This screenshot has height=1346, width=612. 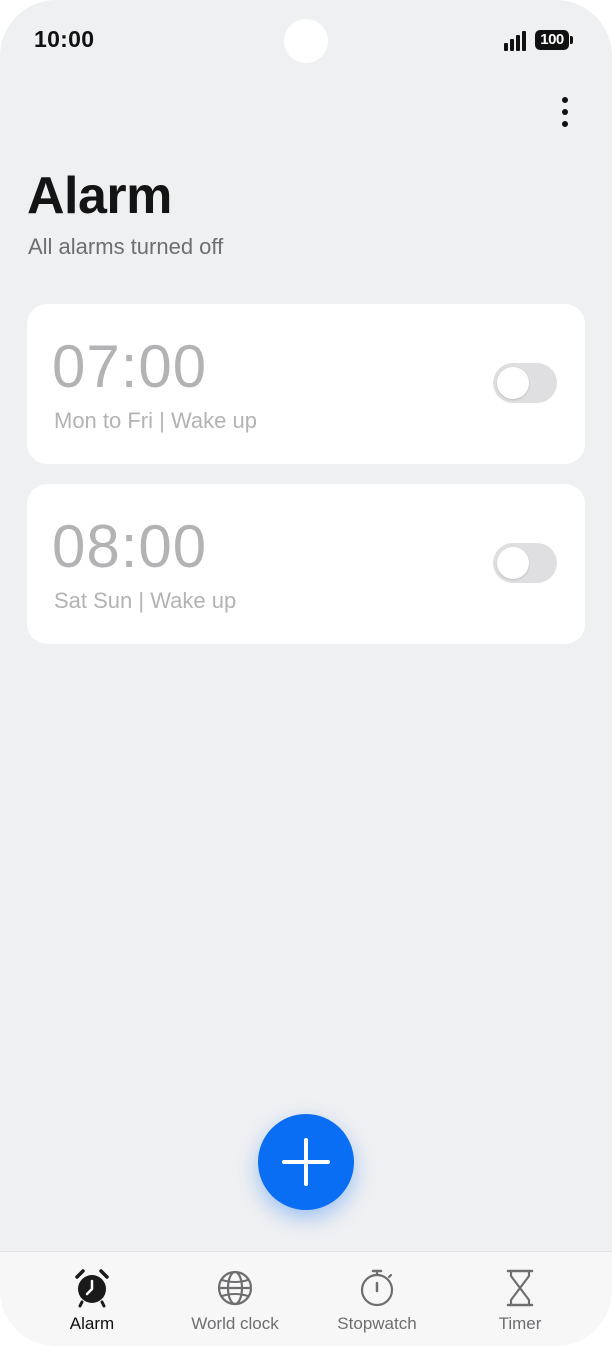 I want to click on stopwatch-icon, so click(x=377, y=1288).